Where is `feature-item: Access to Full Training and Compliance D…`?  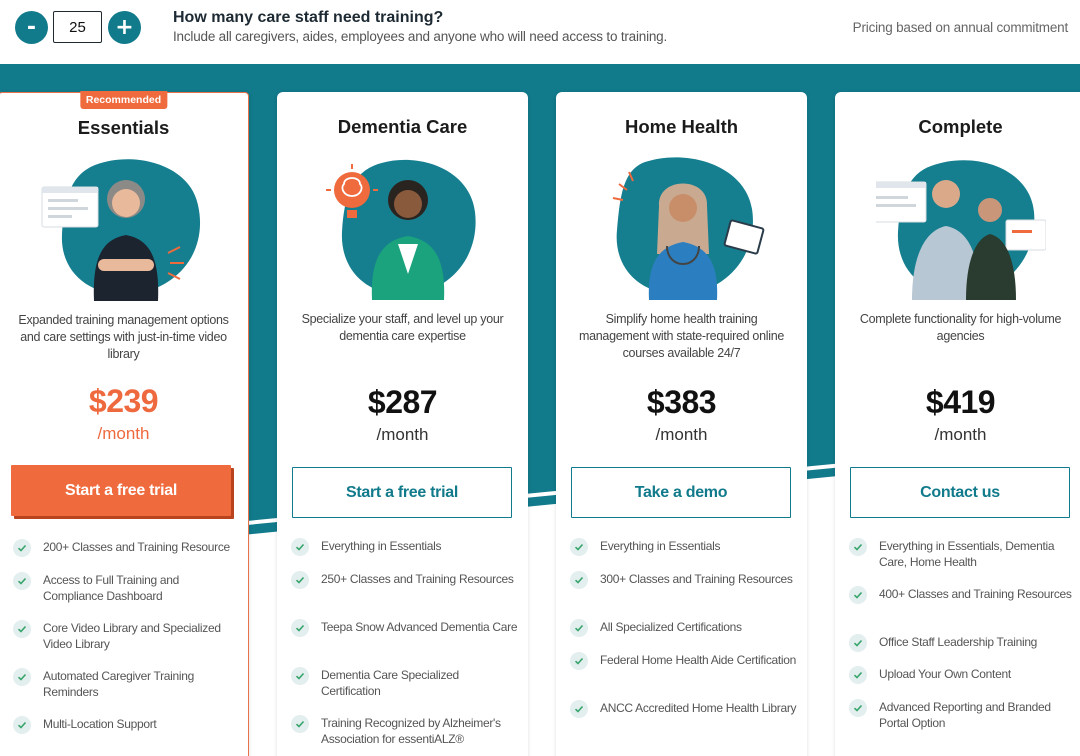
feature-item: Access to Full Training and Compliance D… is located at coordinates (125, 596).